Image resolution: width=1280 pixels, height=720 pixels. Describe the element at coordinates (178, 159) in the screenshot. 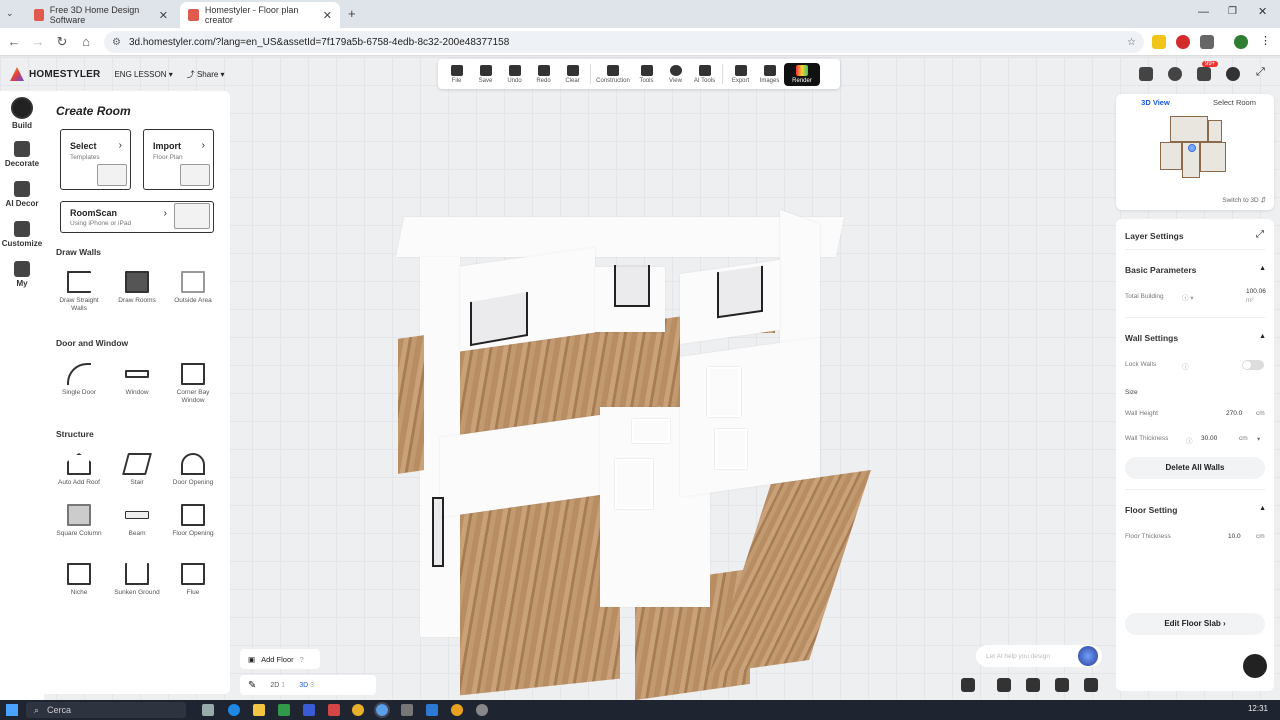

I see `import-floor-plan-card: Import Floor Plan ›` at that location.